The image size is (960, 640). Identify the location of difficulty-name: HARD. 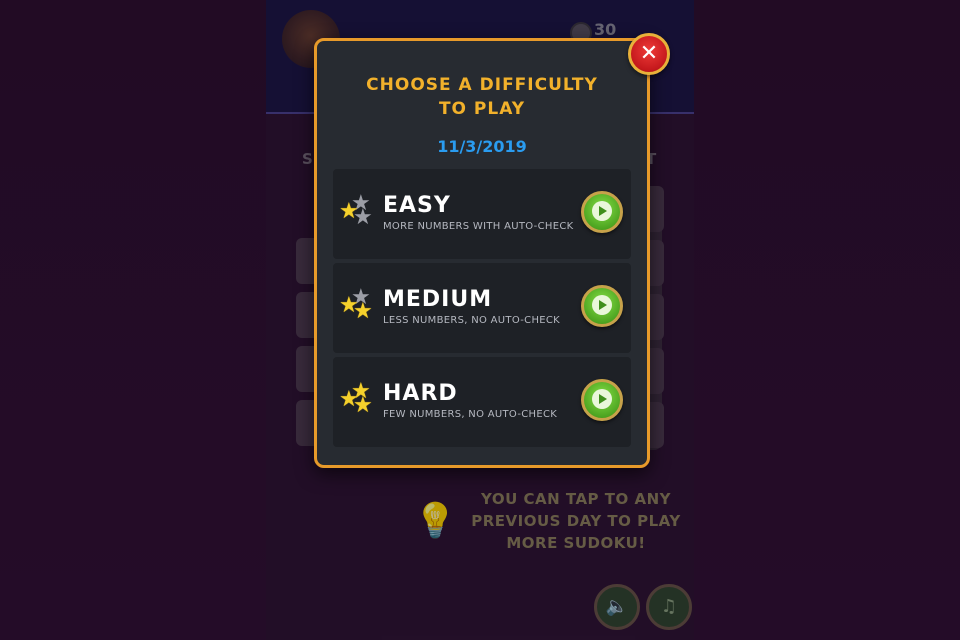
(420, 393).